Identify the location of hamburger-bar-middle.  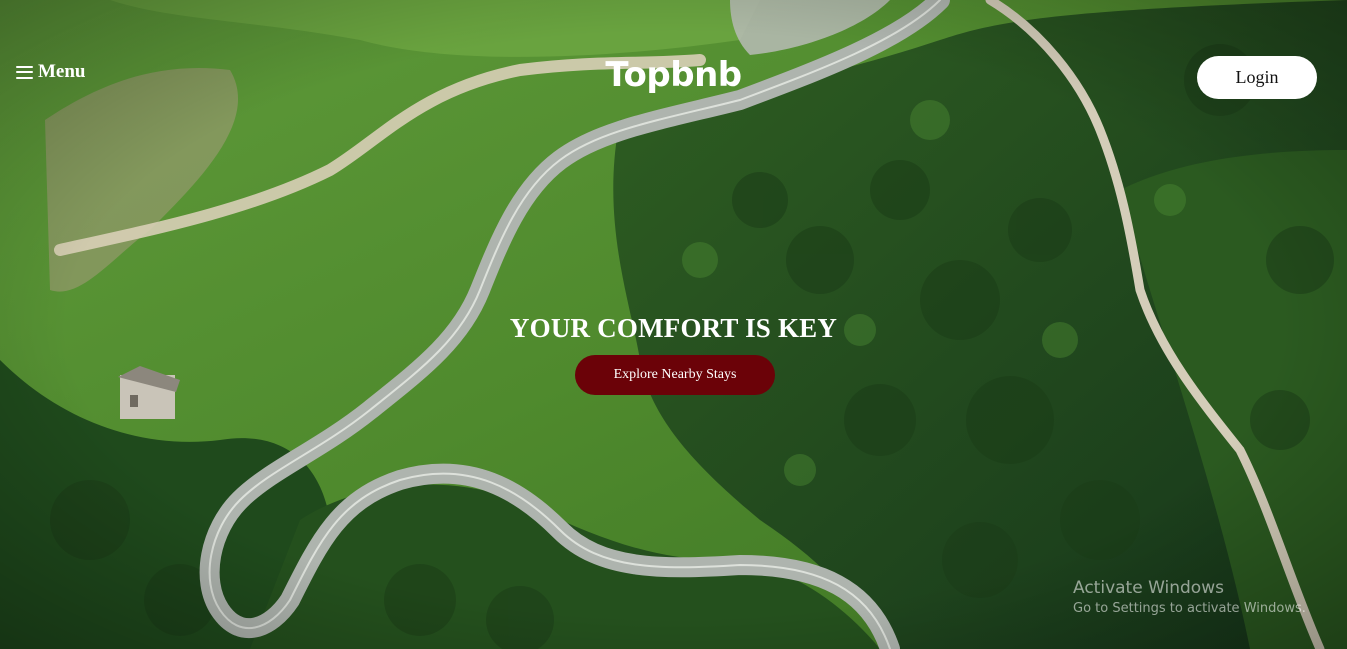
(24, 72).